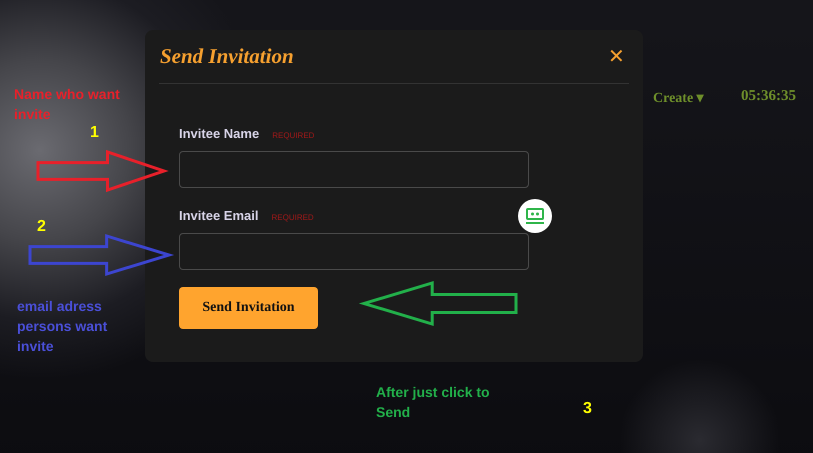 Image resolution: width=813 pixels, height=453 pixels. I want to click on close-button: ✕, so click(616, 56).